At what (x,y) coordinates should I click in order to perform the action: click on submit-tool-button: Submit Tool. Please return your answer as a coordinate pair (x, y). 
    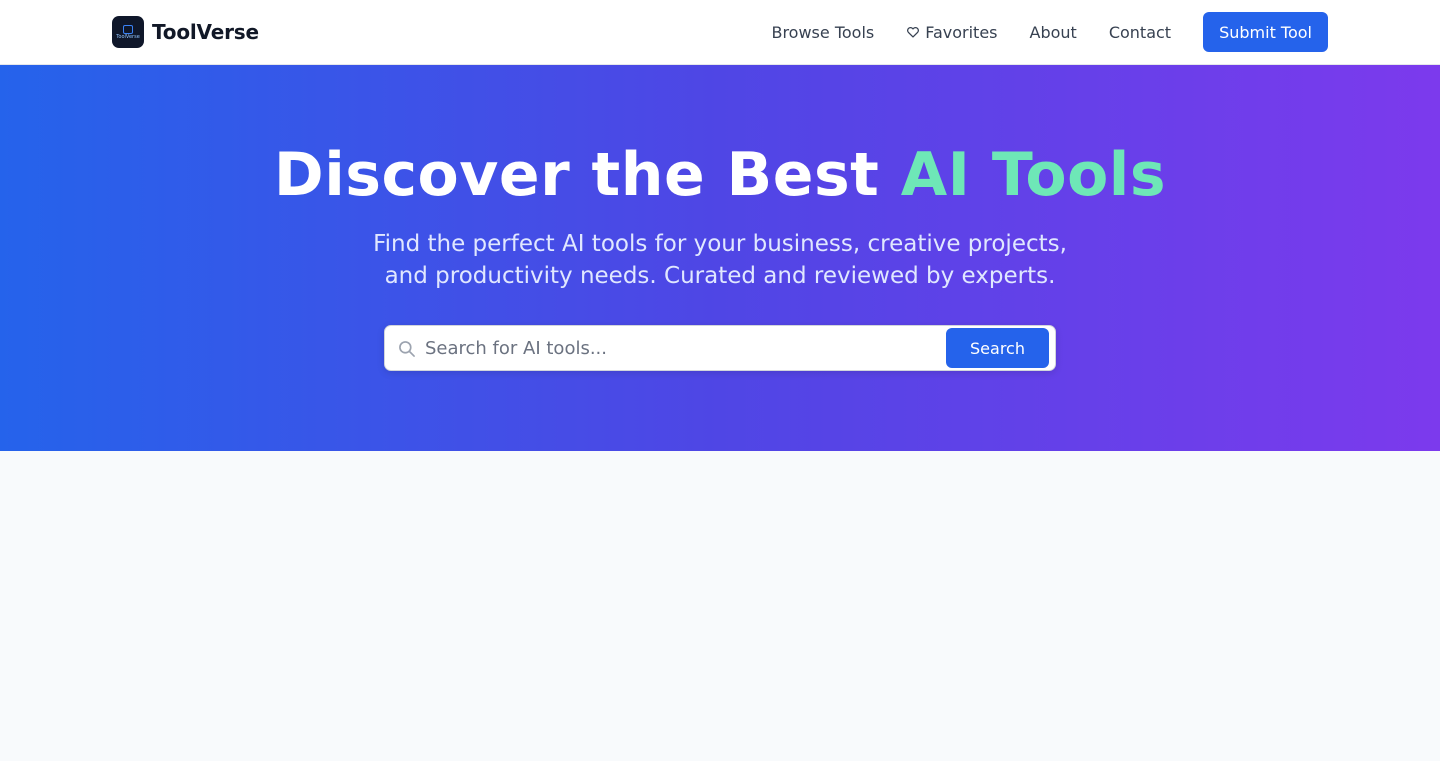
    Looking at the image, I should click on (1265, 32).